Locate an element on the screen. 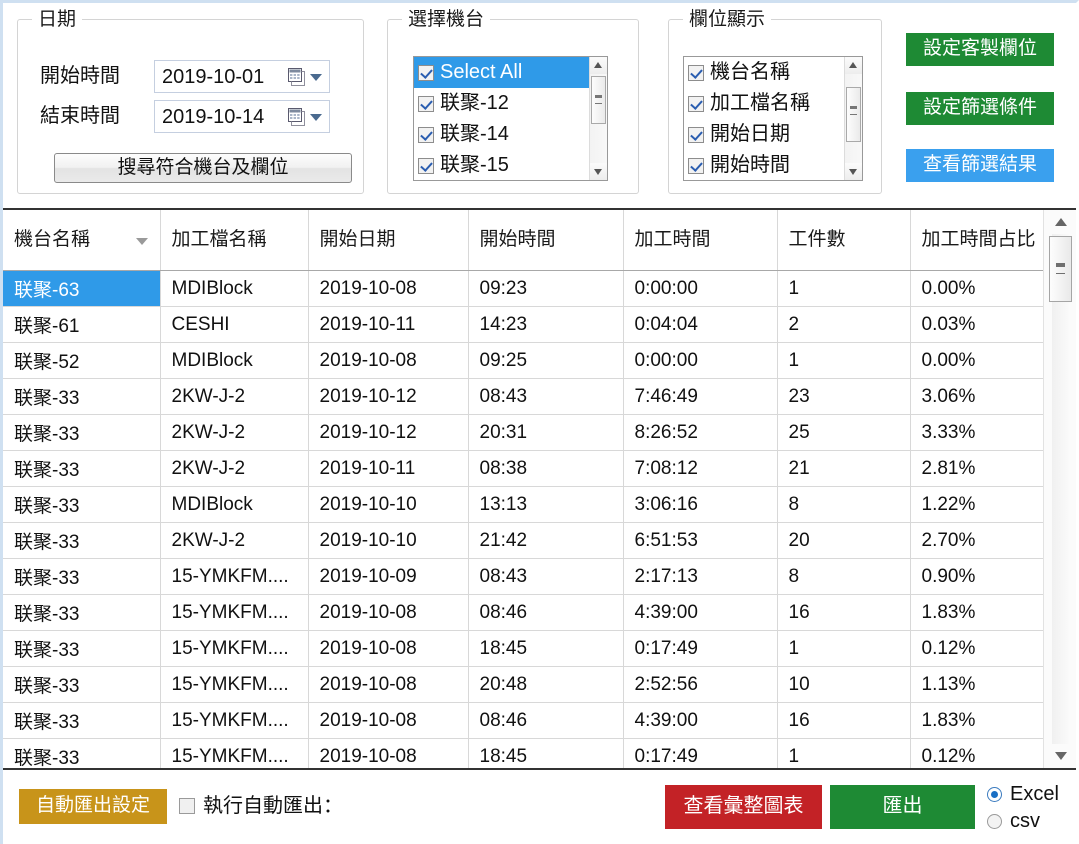 The image size is (1079, 844). machine-item-label: 联聚-14 is located at coordinates (474, 134).